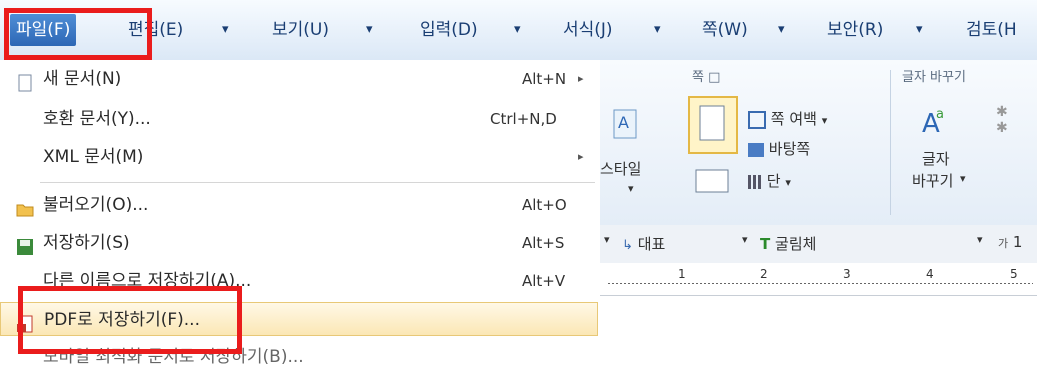 The height and width of the screenshot is (374, 1037). Describe the element at coordinates (930, 274) in the screenshot. I see `ruler-tick: 4` at that location.